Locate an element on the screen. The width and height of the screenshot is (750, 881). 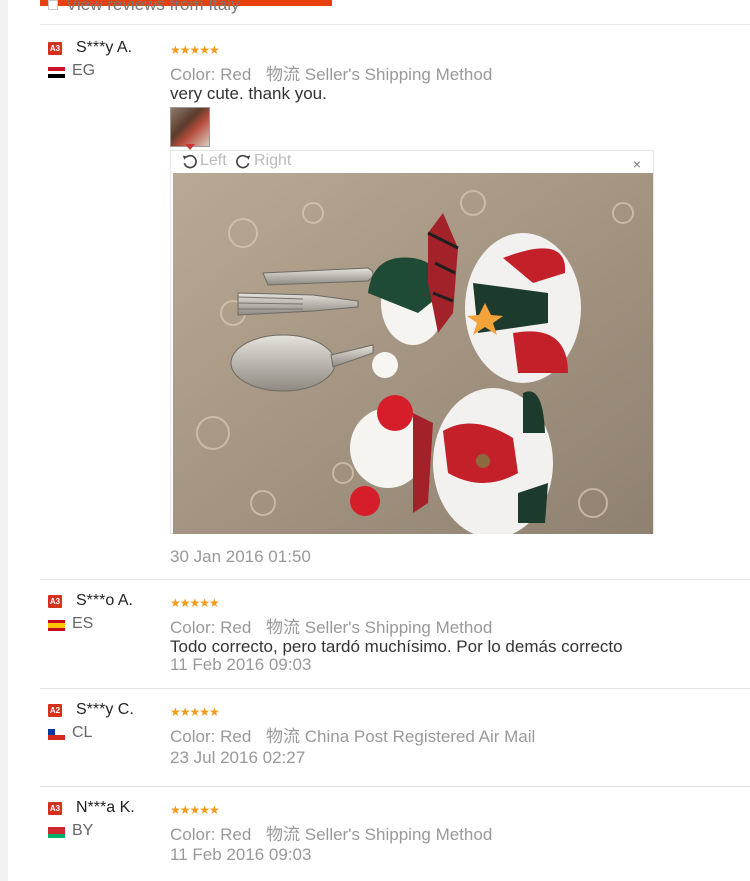
flag-by-icon is located at coordinates (56, 832).